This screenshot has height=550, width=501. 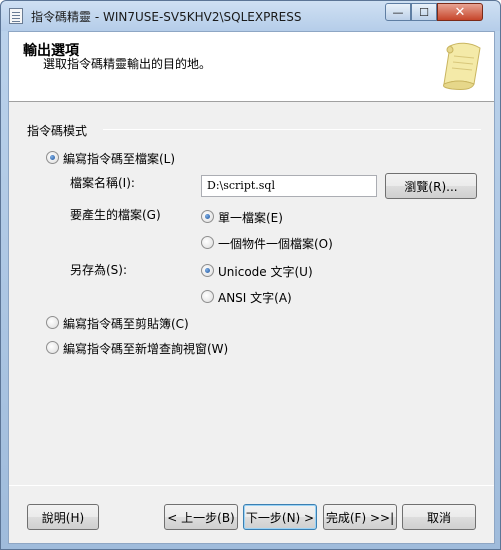 What do you see at coordinates (207, 270) in the screenshot?
I see `radio-unicode-text` at bounding box center [207, 270].